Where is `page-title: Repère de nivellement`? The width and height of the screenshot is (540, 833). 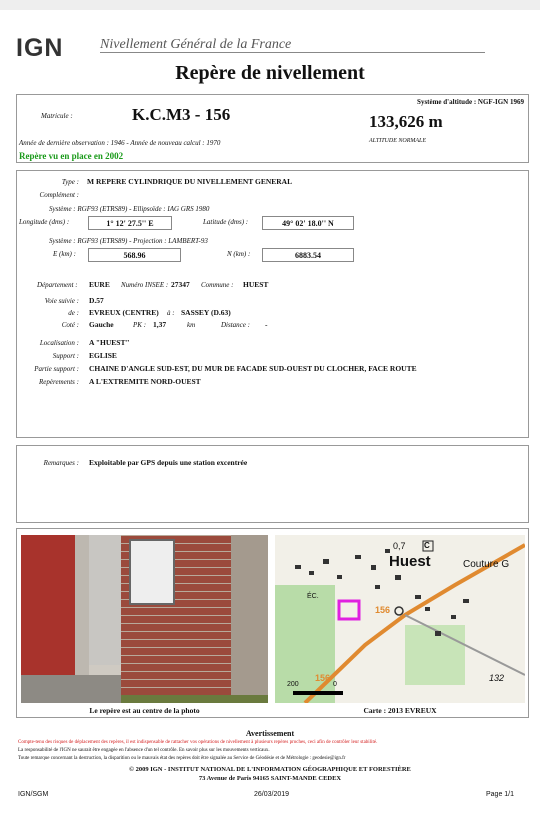
page-title: Repère de nivellement is located at coordinates (270, 73).